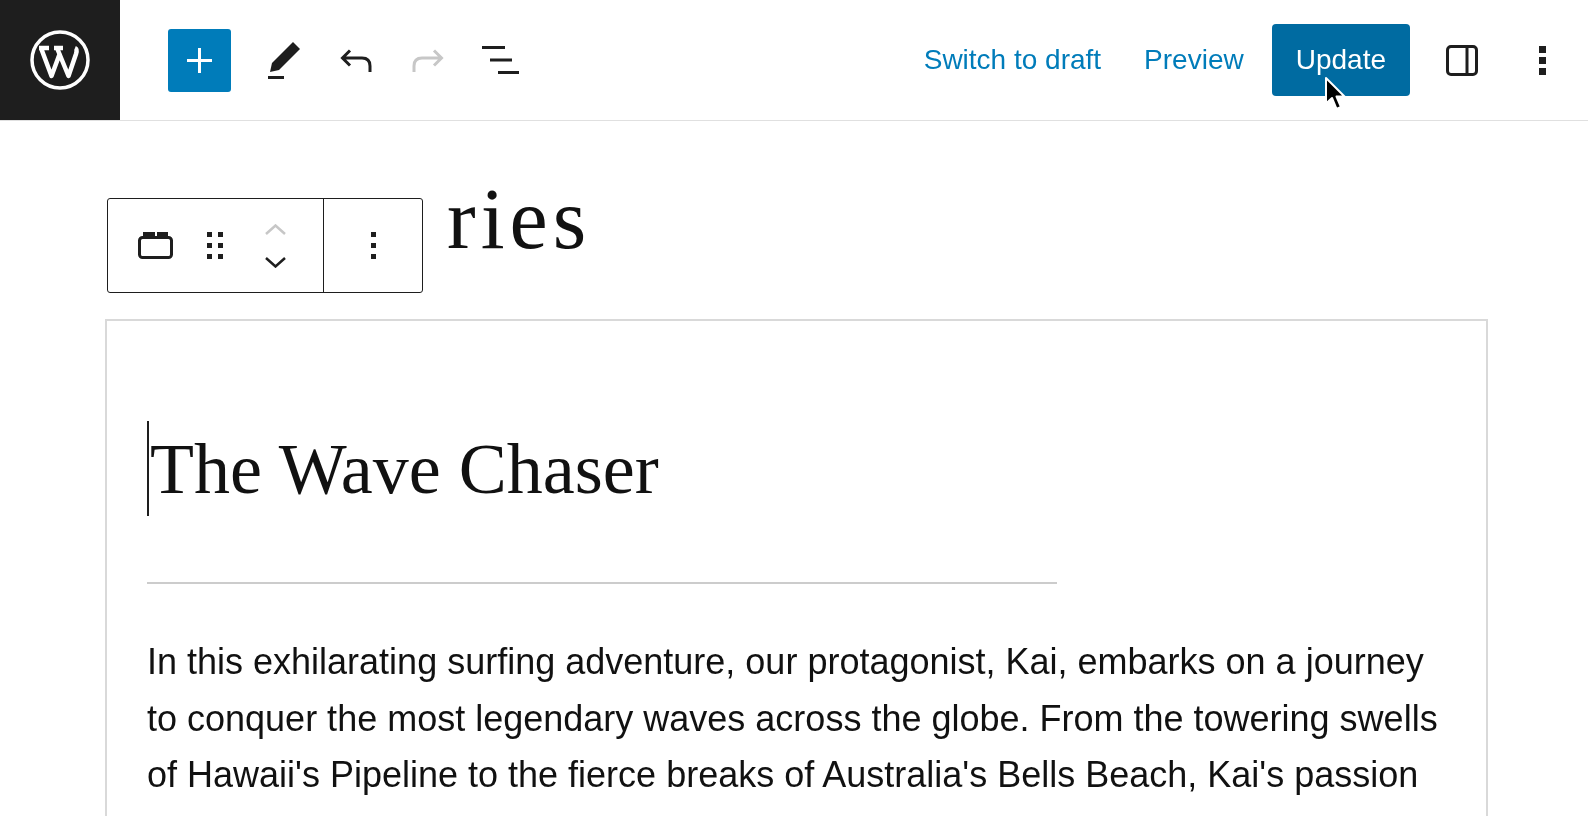 This screenshot has width=1588, height=816. What do you see at coordinates (215, 245) in the screenshot?
I see `drag-dots-icon` at bounding box center [215, 245].